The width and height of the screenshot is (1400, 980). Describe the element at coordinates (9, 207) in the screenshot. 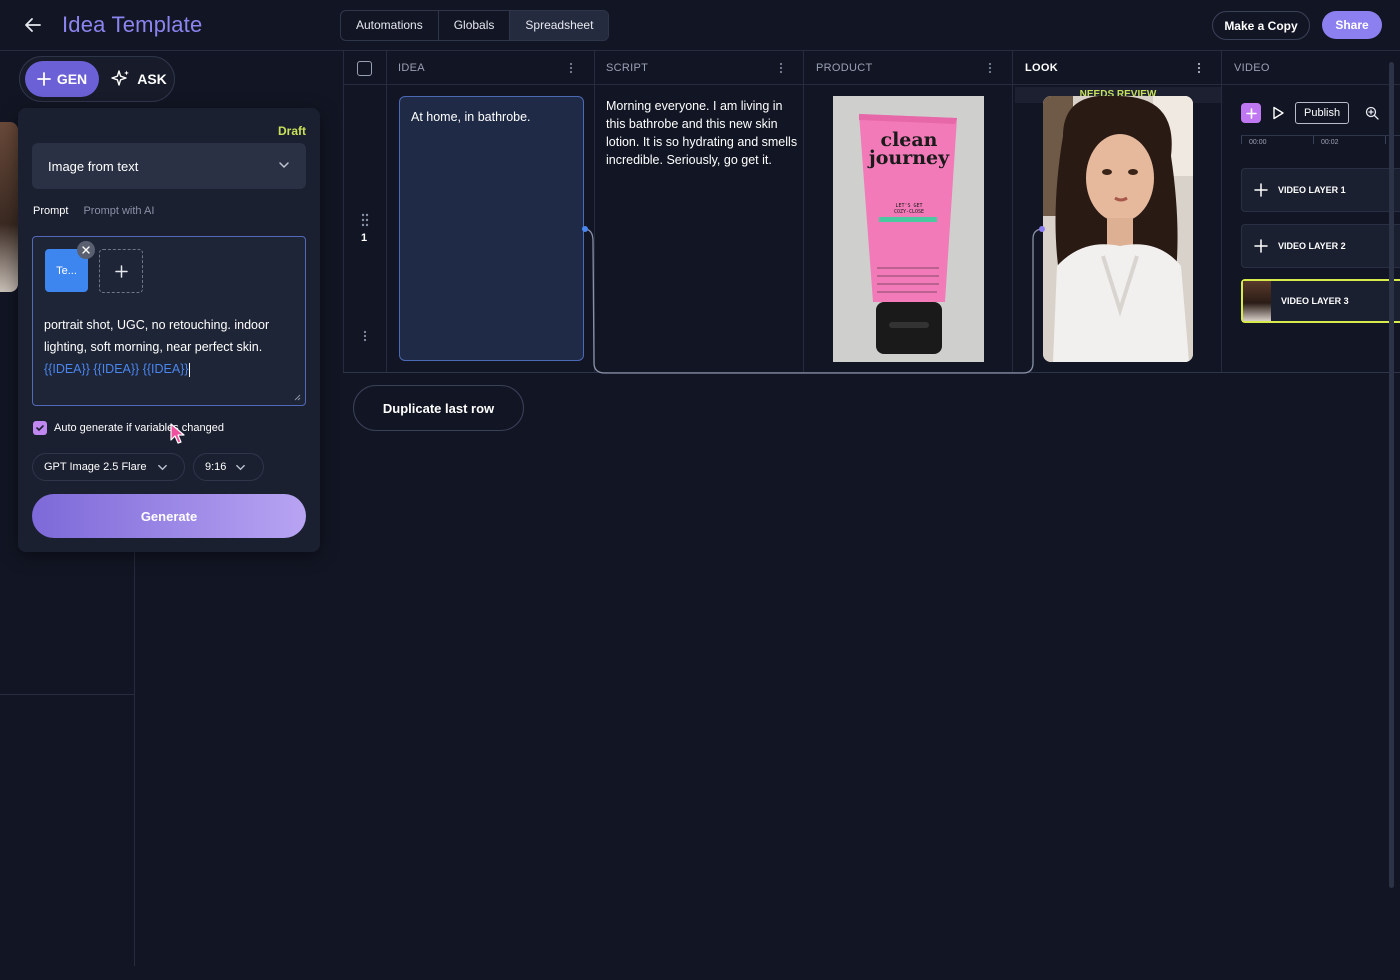

I see `previous-image-thumbnail` at that location.